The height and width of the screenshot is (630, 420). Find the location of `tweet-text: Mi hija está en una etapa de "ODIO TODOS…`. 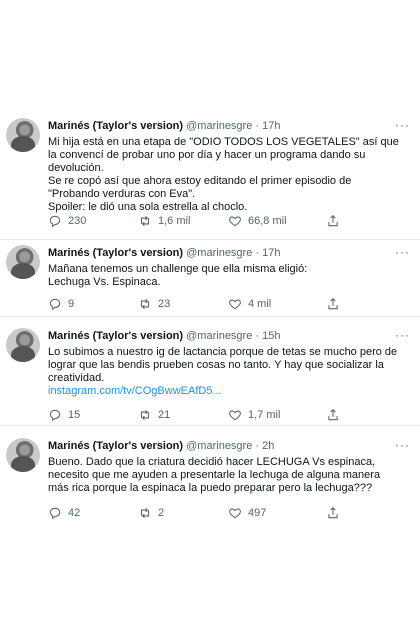

tweet-text: Mi hija está en una etapa de "ODIO TODOS… is located at coordinates (225, 175).